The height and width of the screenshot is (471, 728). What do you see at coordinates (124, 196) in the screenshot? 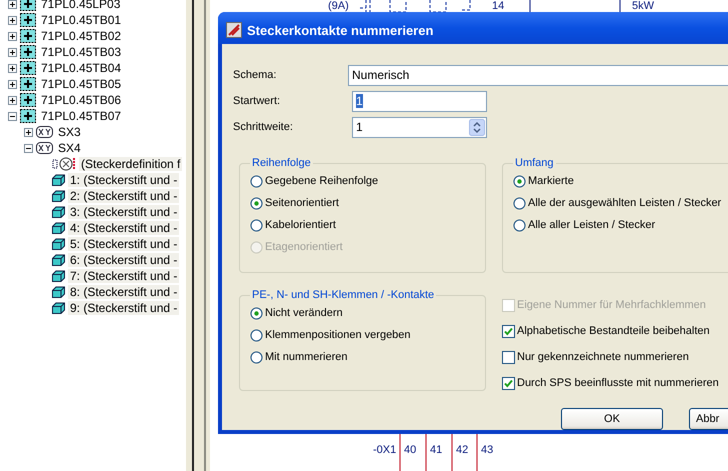
I see `tree-item: 2: (Steckerstift und -` at bounding box center [124, 196].